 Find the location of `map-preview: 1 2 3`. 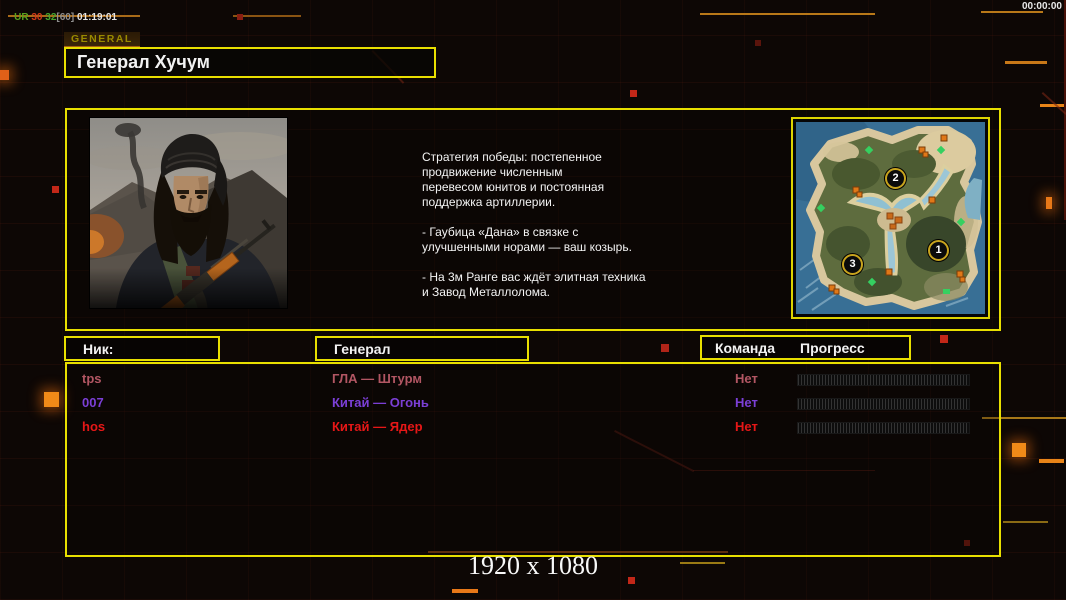

map-preview: 1 2 3 is located at coordinates (873, 210).